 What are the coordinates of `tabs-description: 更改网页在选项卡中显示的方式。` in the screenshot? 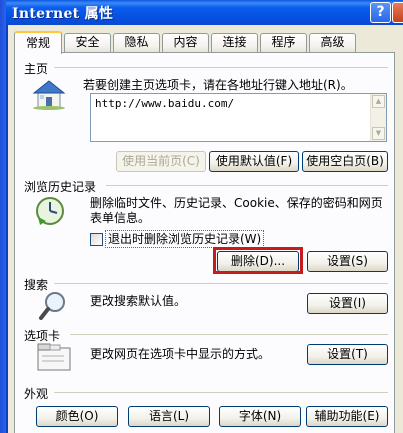 It's located at (180, 354).